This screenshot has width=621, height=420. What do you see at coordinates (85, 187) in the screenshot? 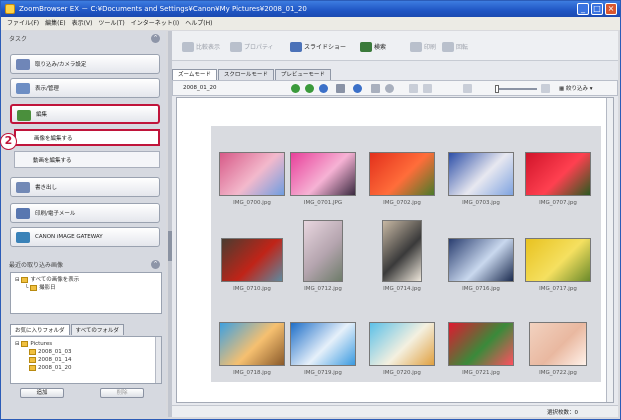
I see `task-export-button: 書き出し` at bounding box center [85, 187].